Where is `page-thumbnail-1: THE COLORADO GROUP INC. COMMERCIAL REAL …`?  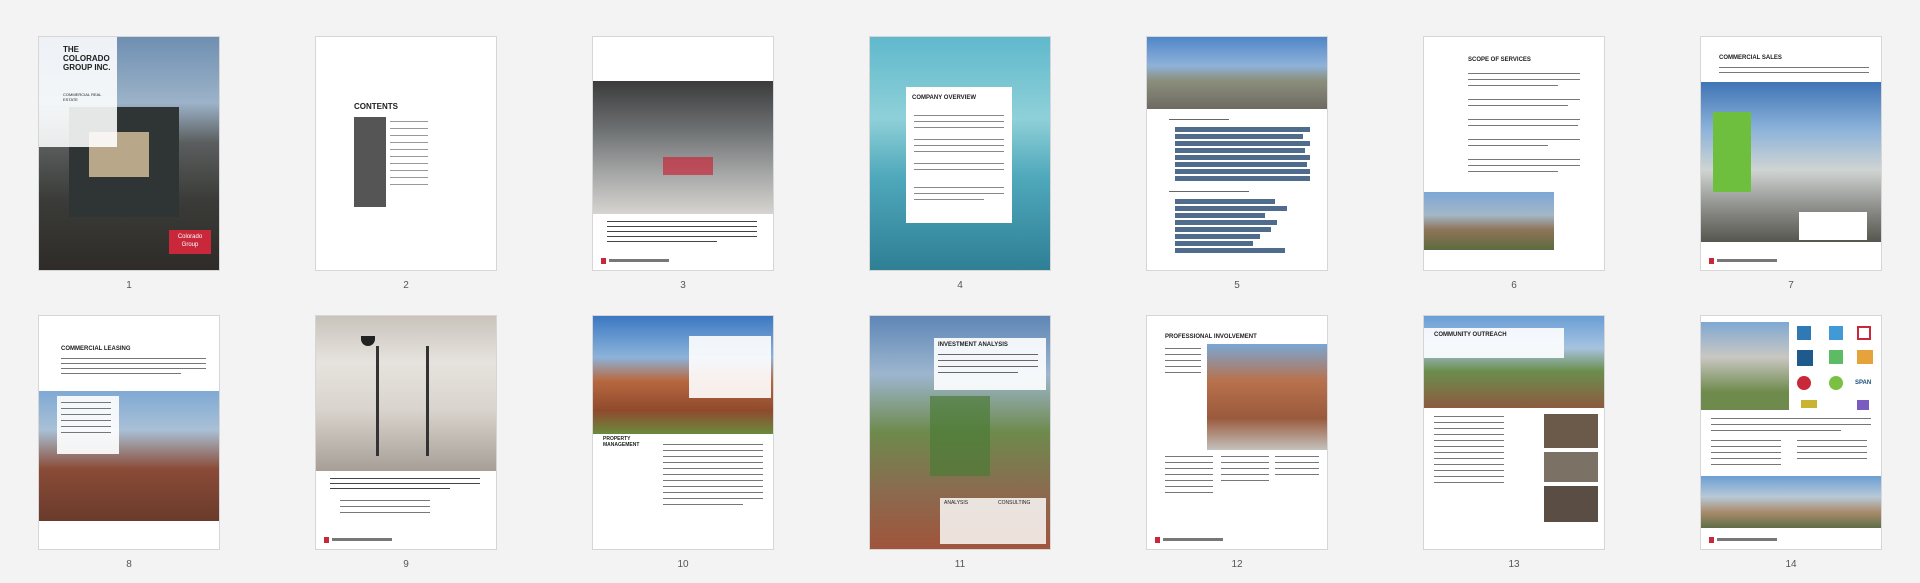
page-thumbnail-1: THE COLORADO GROUP INC. COMMERCIAL REAL … is located at coordinates (129, 166).